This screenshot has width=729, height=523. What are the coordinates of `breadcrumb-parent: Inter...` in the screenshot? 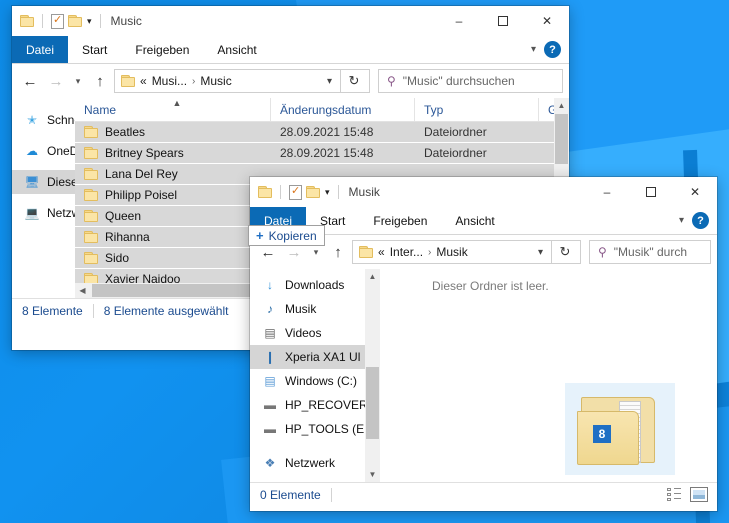 It's located at (406, 252).